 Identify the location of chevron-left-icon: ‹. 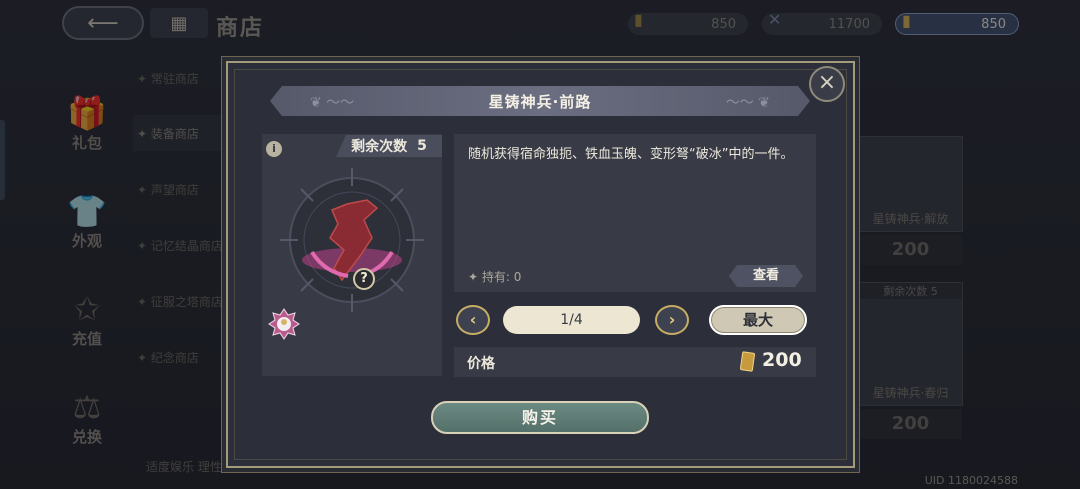
(473, 319).